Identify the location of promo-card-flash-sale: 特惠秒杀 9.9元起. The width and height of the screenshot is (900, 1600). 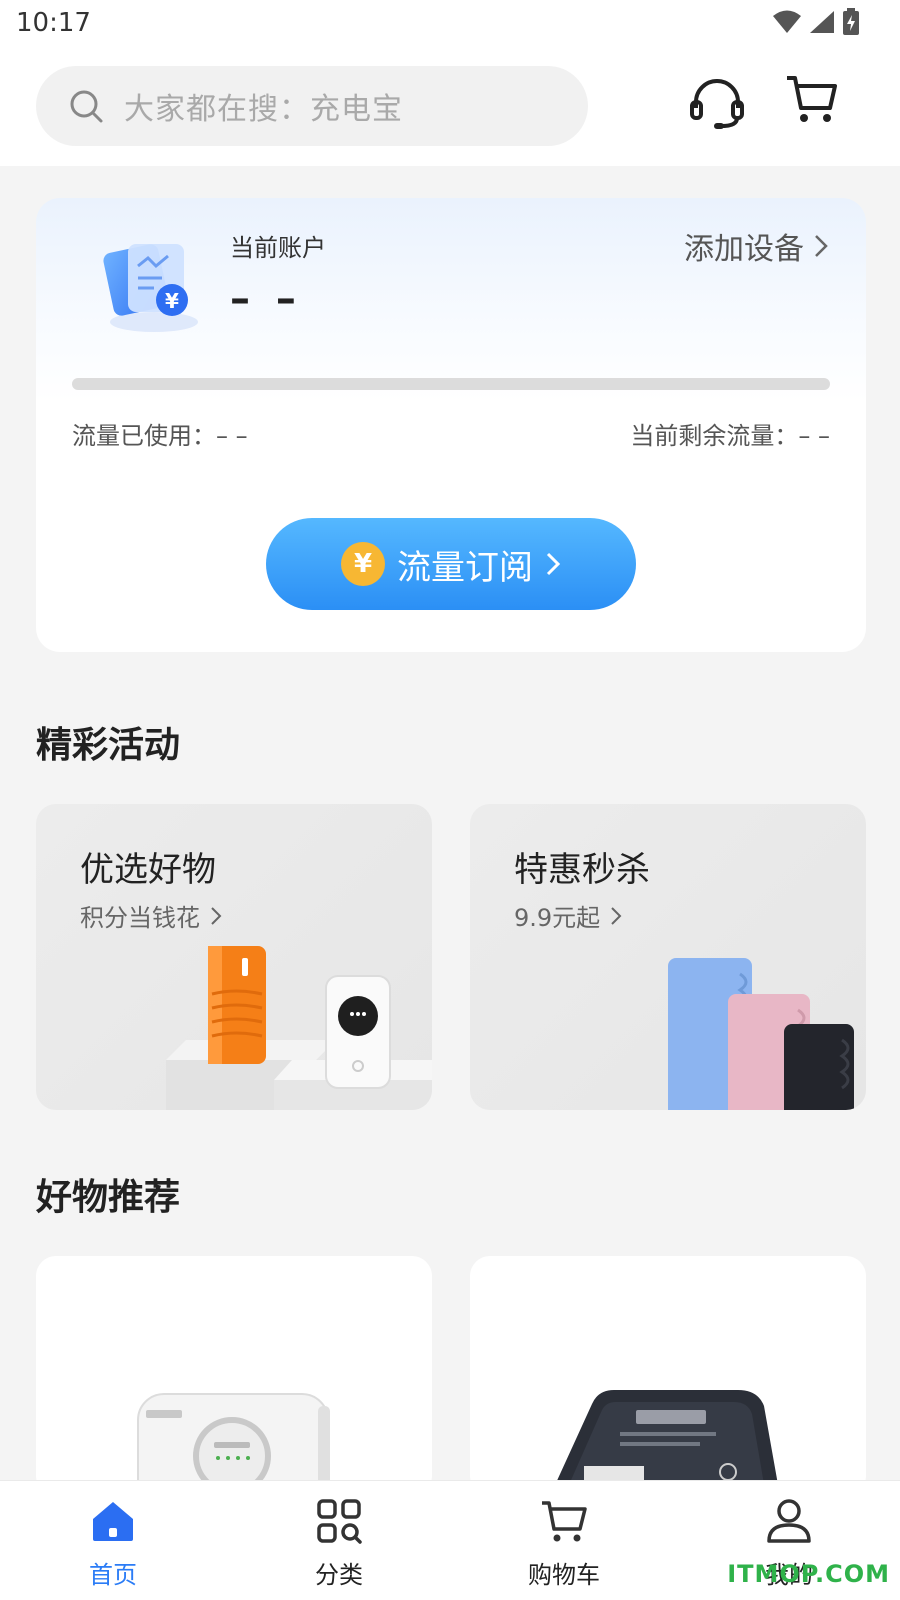
(668, 957).